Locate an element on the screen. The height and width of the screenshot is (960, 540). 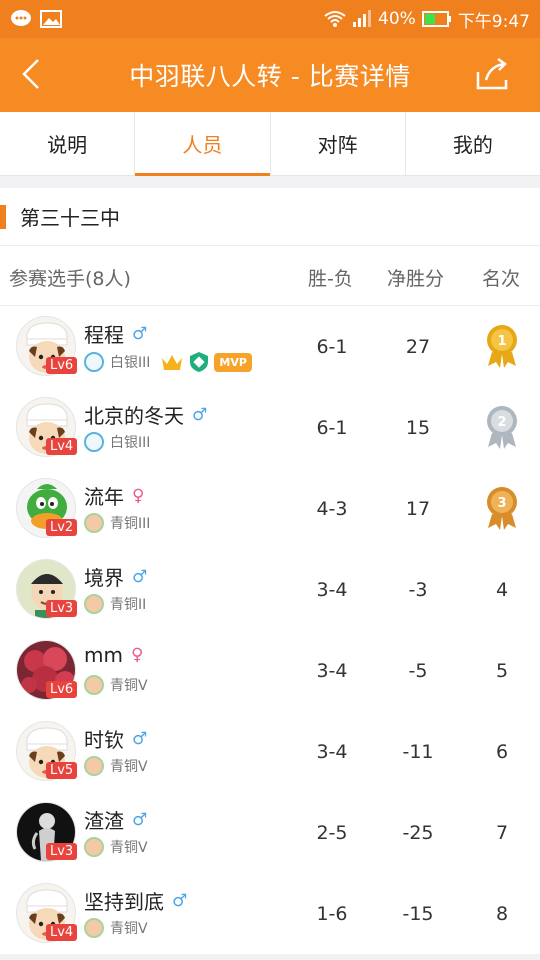
rank-title: 青铜III is located at coordinates (130, 524).